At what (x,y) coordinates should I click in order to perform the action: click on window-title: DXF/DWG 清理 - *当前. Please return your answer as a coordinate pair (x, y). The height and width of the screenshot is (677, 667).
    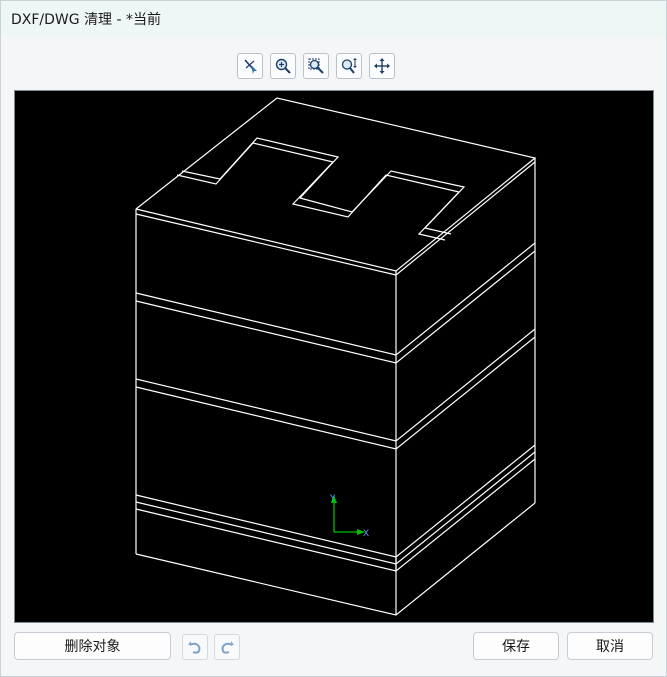
    Looking at the image, I should click on (86, 20).